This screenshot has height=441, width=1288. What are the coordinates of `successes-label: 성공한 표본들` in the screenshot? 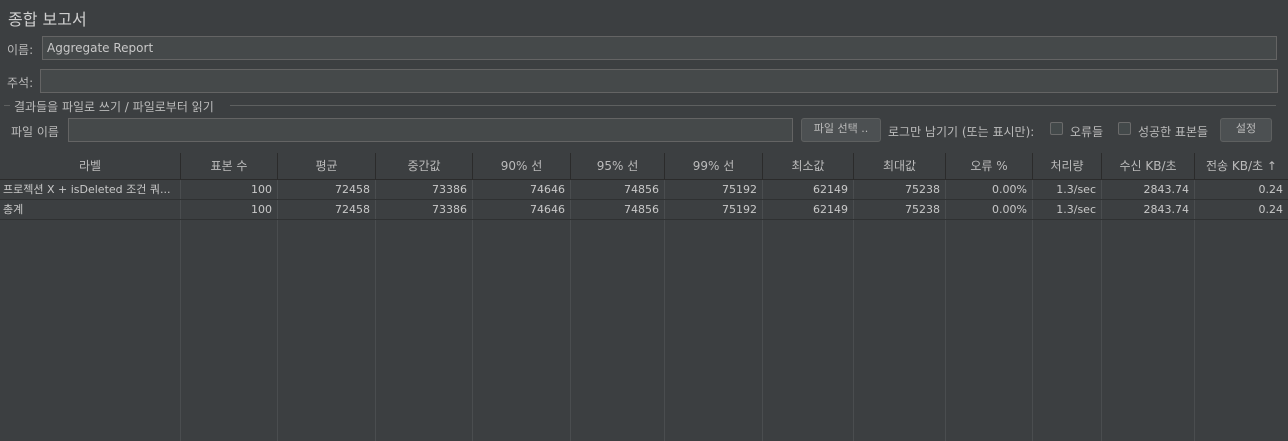 It's located at (1173, 132).